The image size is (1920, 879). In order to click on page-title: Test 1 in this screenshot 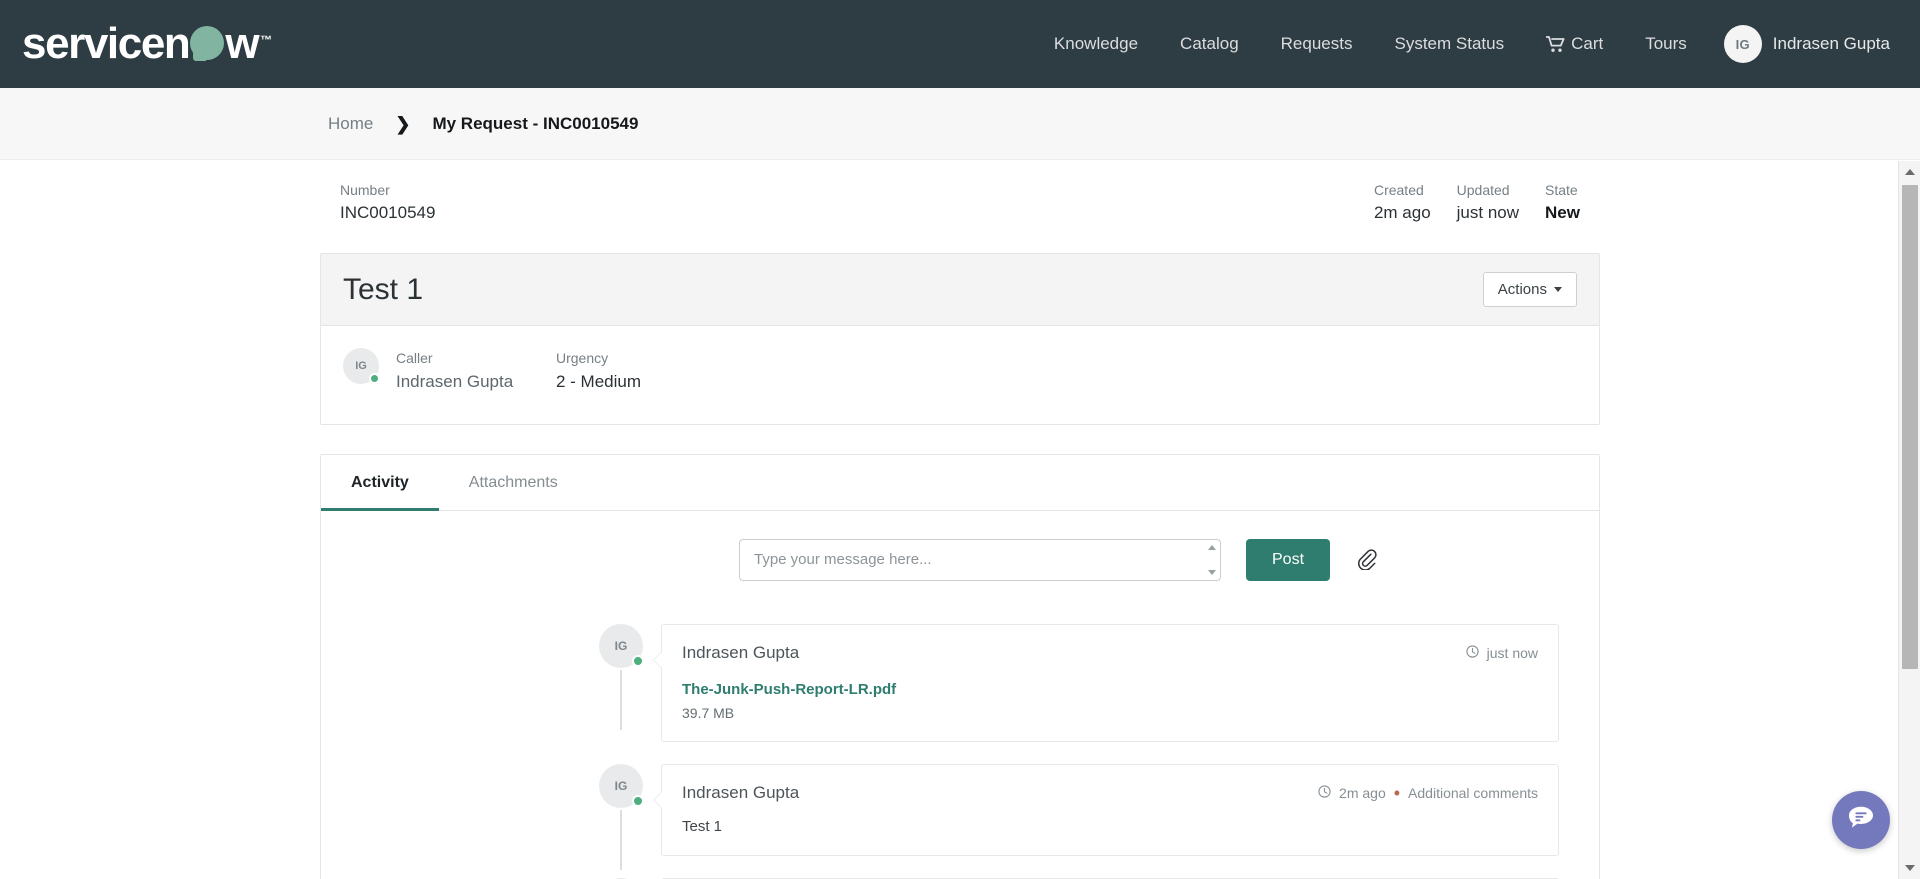, I will do `click(383, 289)`.